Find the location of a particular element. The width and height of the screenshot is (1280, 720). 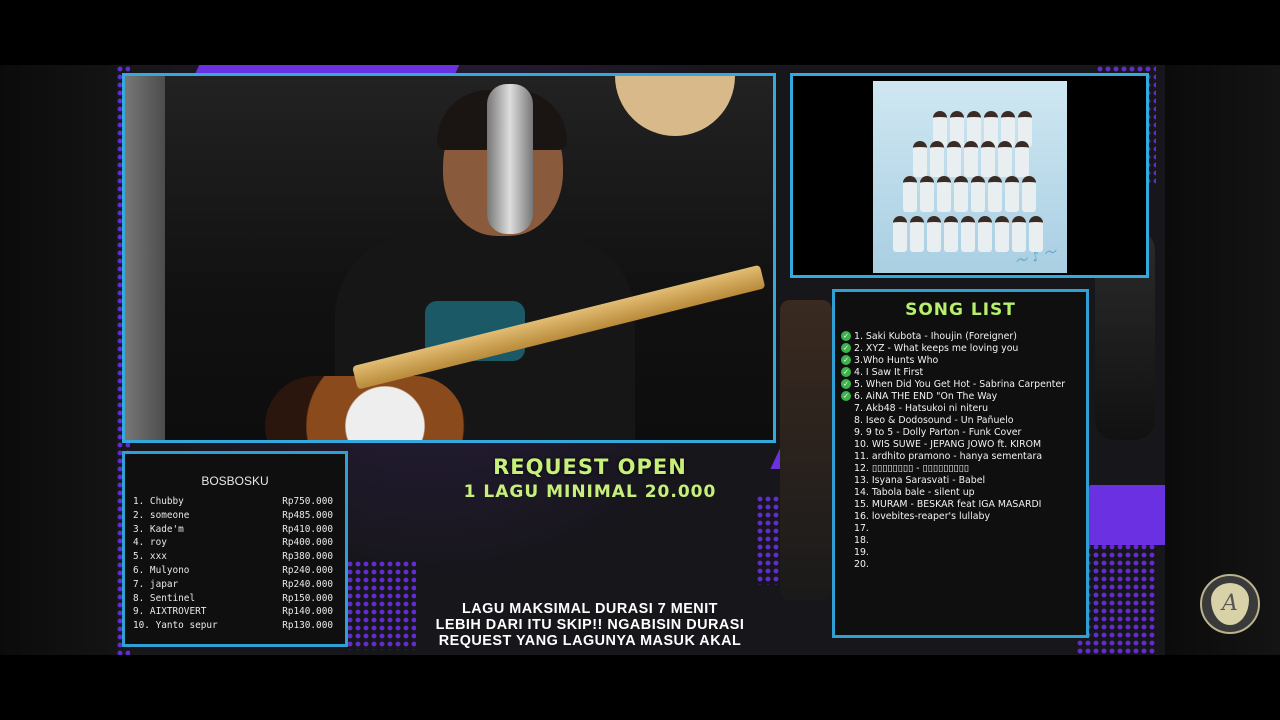

leaderboard-row: 10. Yanto sepur Rp130.000 is located at coordinates (233, 626).